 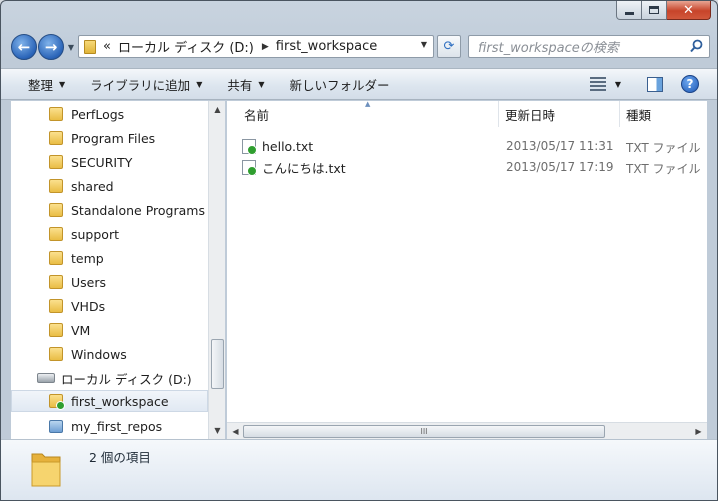 What do you see at coordinates (217, 430) in the screenshot?
I see `scroll-down-icon: ▼` at bounding box center [217, 430].